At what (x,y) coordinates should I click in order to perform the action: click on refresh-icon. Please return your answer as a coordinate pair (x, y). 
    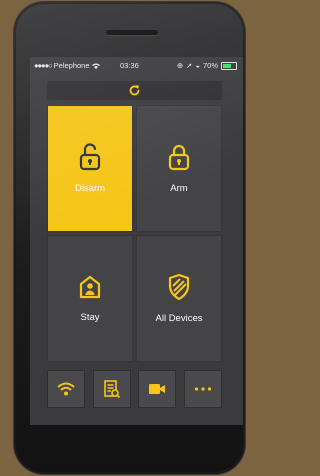
    Looking at the image, I should click on (134, 90).